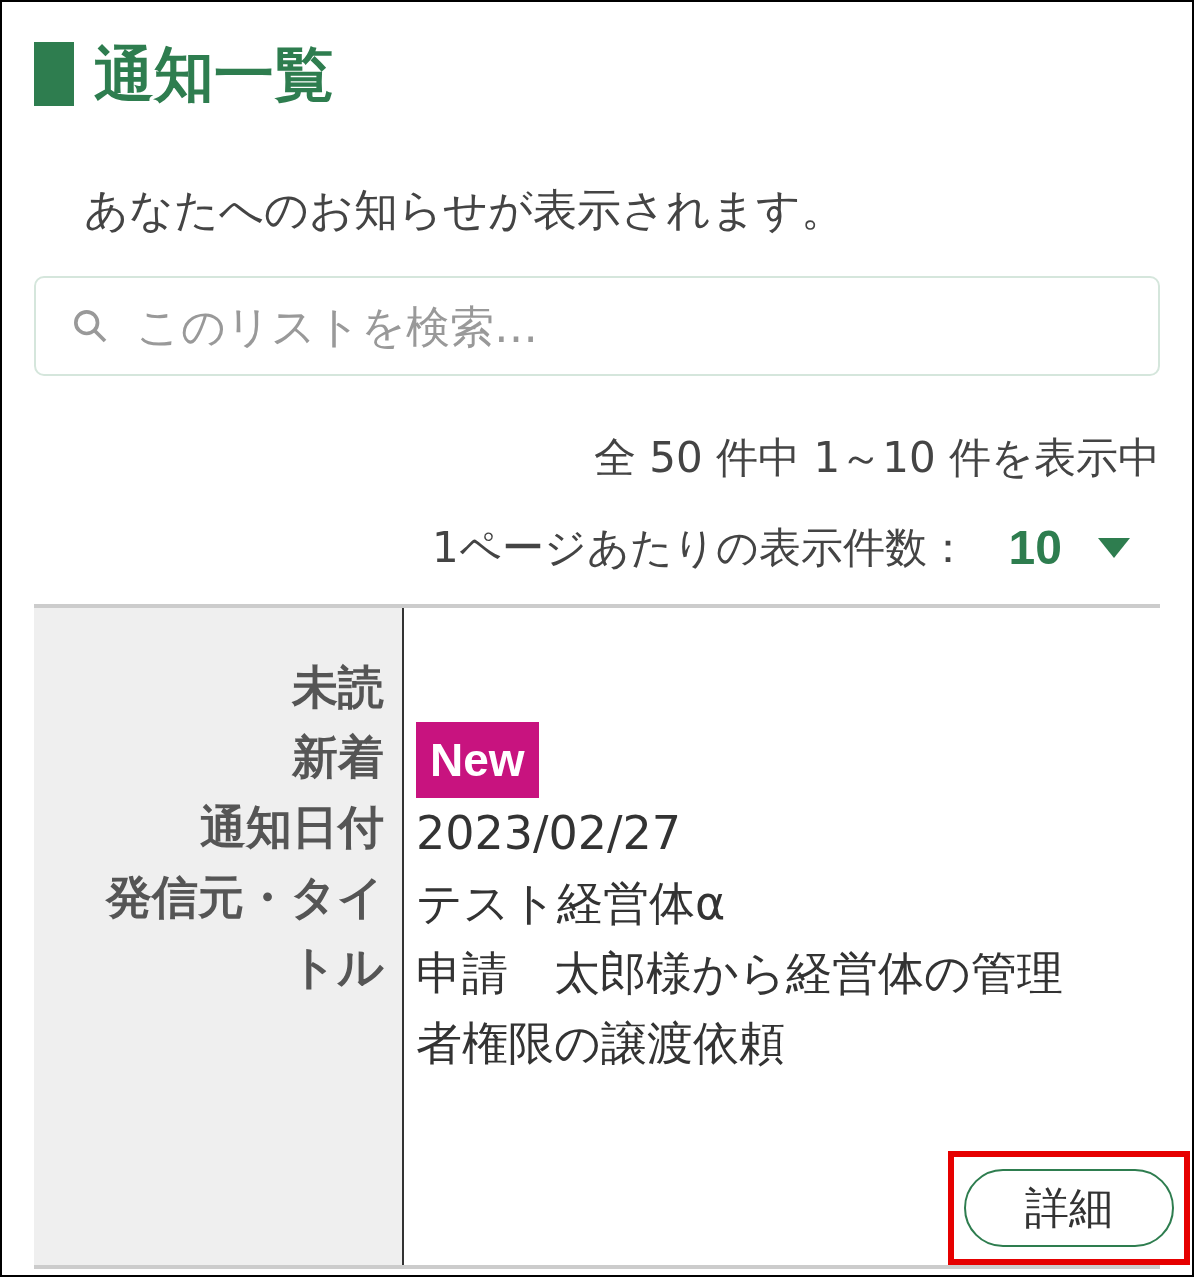 This screenshot has height=1277, width=1194. Describe the element at coordinates (465, 210) in the screenshot. I see `description-text: あなたへのお知らせが表示されます。` at that location.